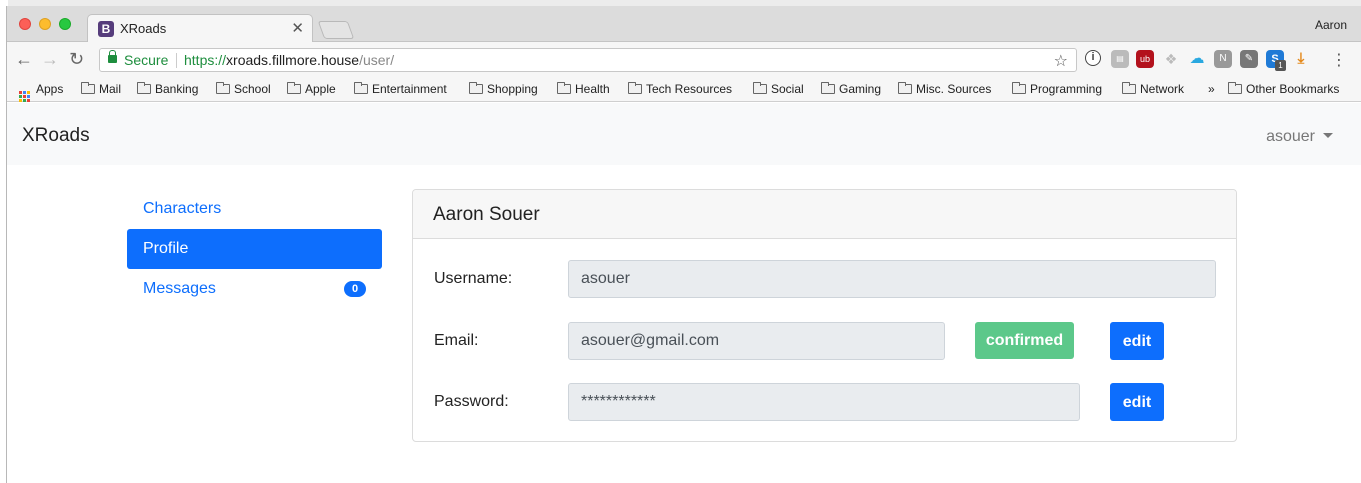 The width and height of the screenshot is (1361, 483). Describe the element at coordinates (892, 279) in the screenshot. I see `username-field: asouer` at that location.